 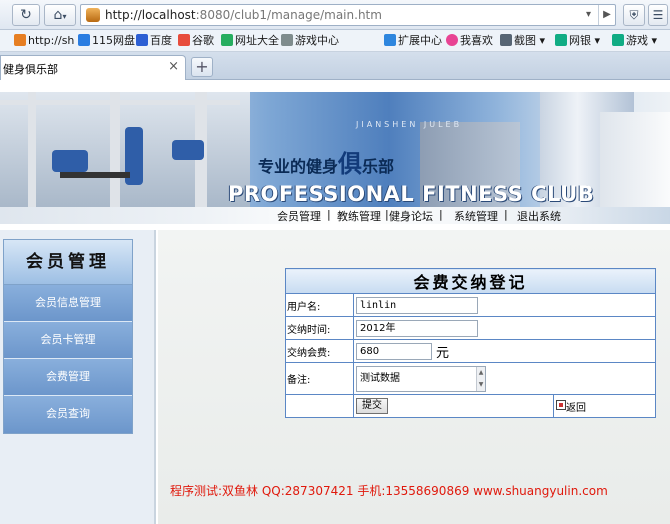 I want to click on bookmark-label: 百度, so click(x=161, y=40).